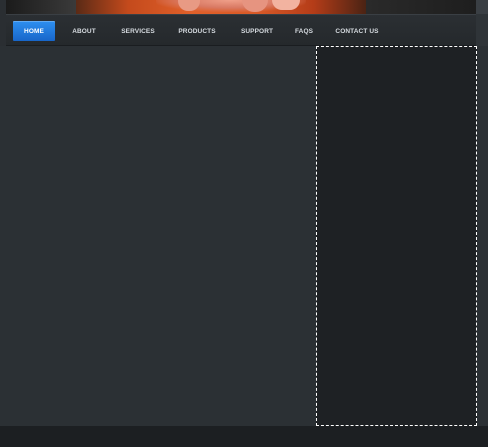 Image resolution: width=488 pixels, height=447 pixels. Describe the element at coordinates (84, 31) in the screenshot. I see `nav-item-about: ABOUT` at that location.